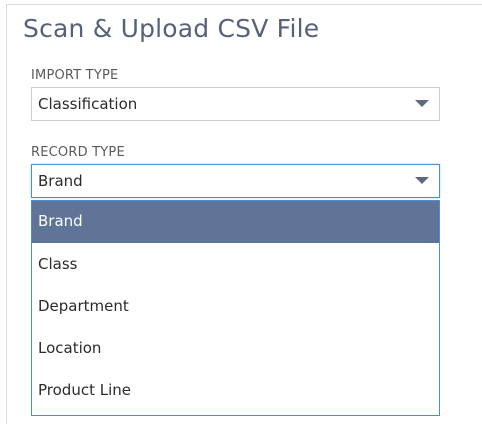 This screenshot has width=482, height=424. I want to click on record-type-value: Brand, so click(60, 181).